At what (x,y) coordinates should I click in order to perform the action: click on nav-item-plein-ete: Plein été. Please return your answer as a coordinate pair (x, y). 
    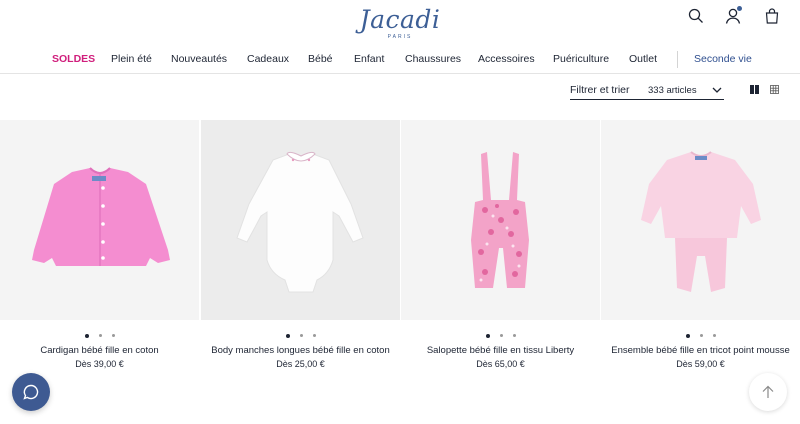
    Looking at the image, I should click on (131, 59).